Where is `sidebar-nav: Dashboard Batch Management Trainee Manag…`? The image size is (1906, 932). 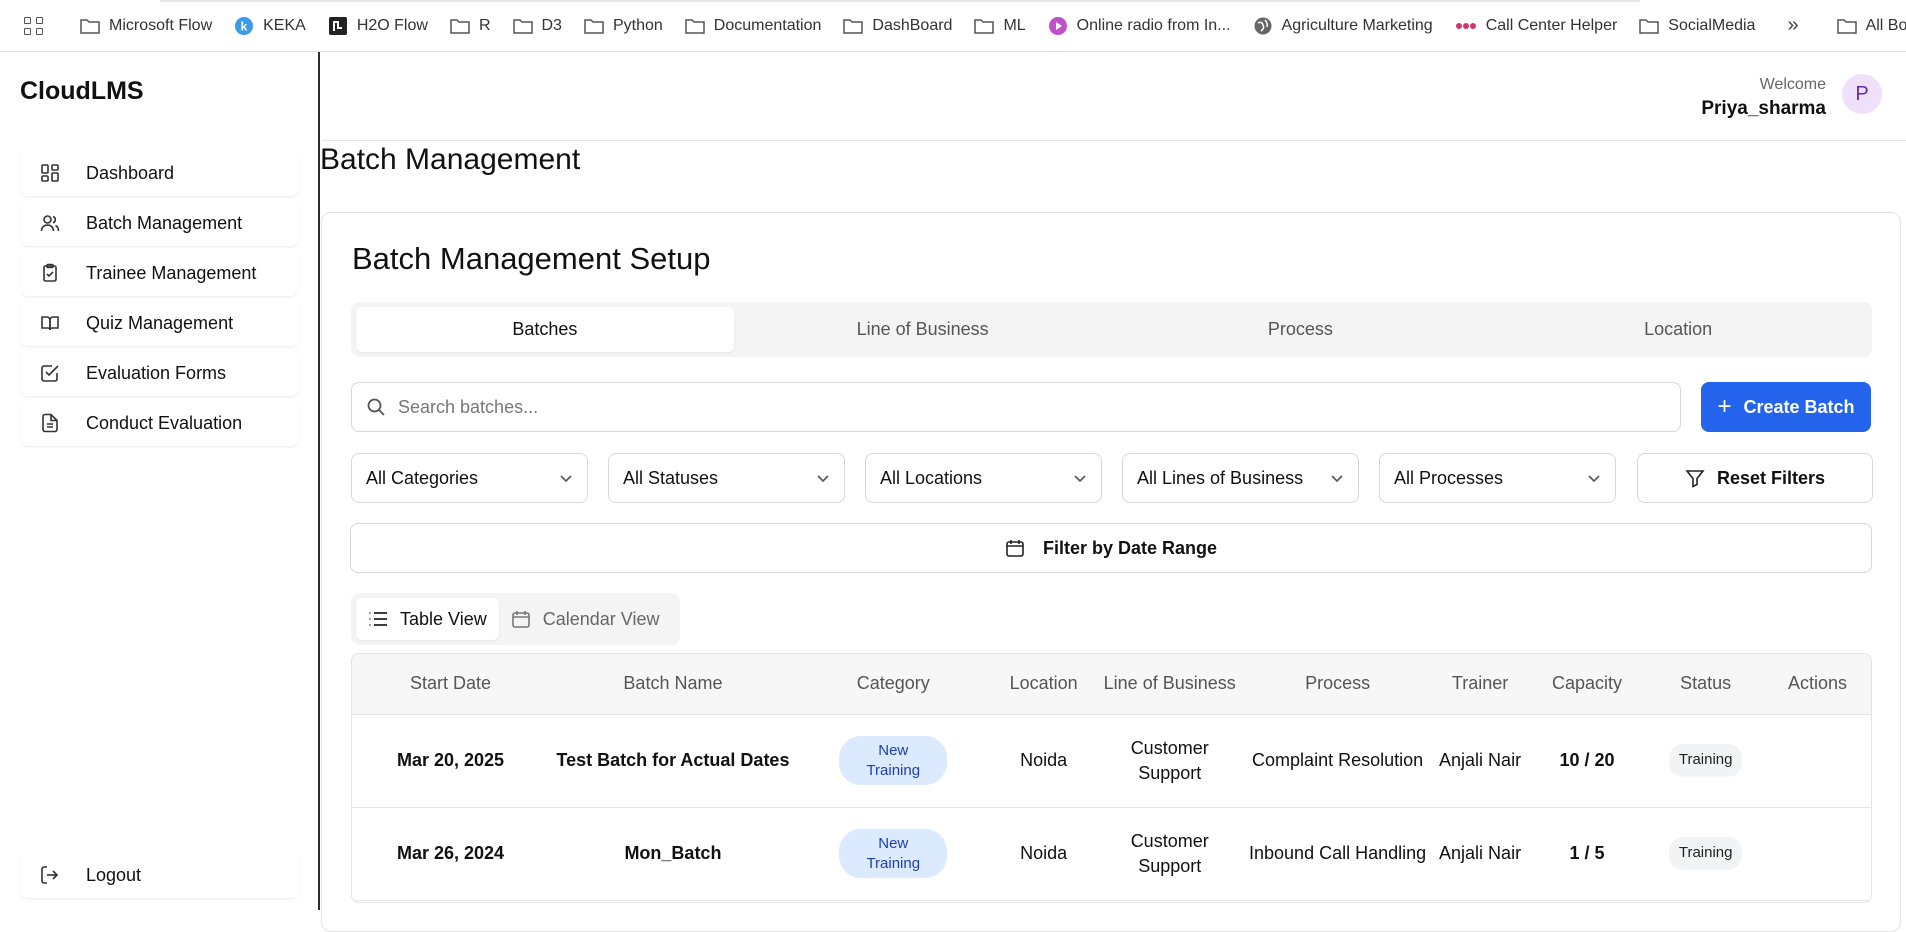 sidebar-nav: Dashboard Batch Management Trainee Manag… is located at coordinates (159, 300).